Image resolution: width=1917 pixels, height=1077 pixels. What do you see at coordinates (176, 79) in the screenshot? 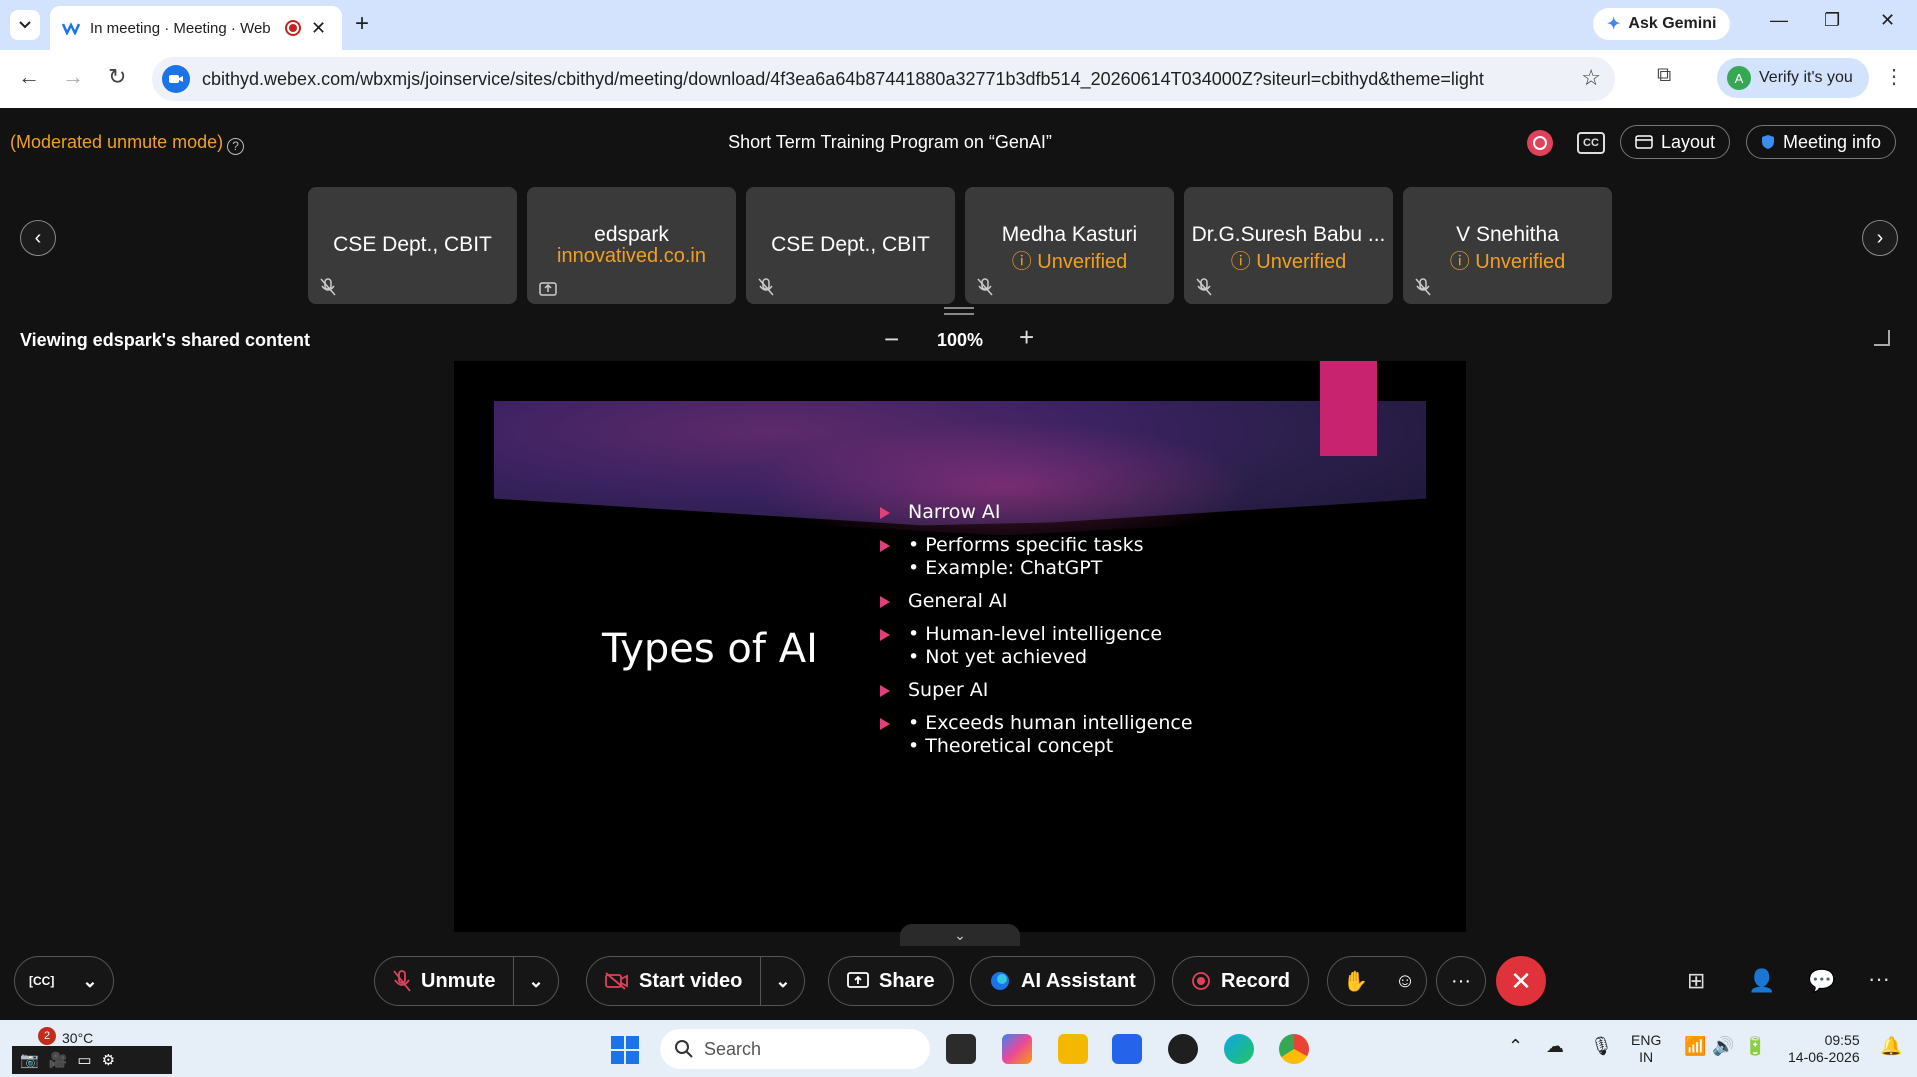
I see `site-info-icon` at bounding box center [176, 79].